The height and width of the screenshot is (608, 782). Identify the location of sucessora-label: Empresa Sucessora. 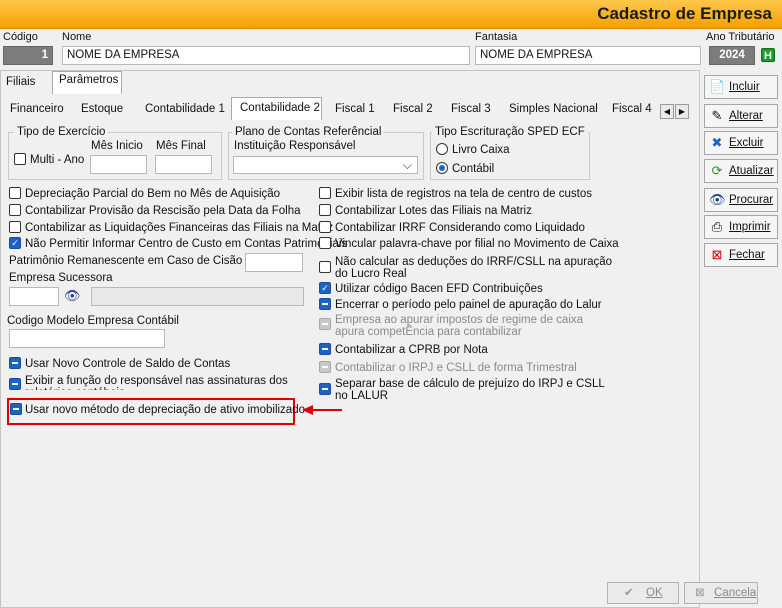
(61, 278).